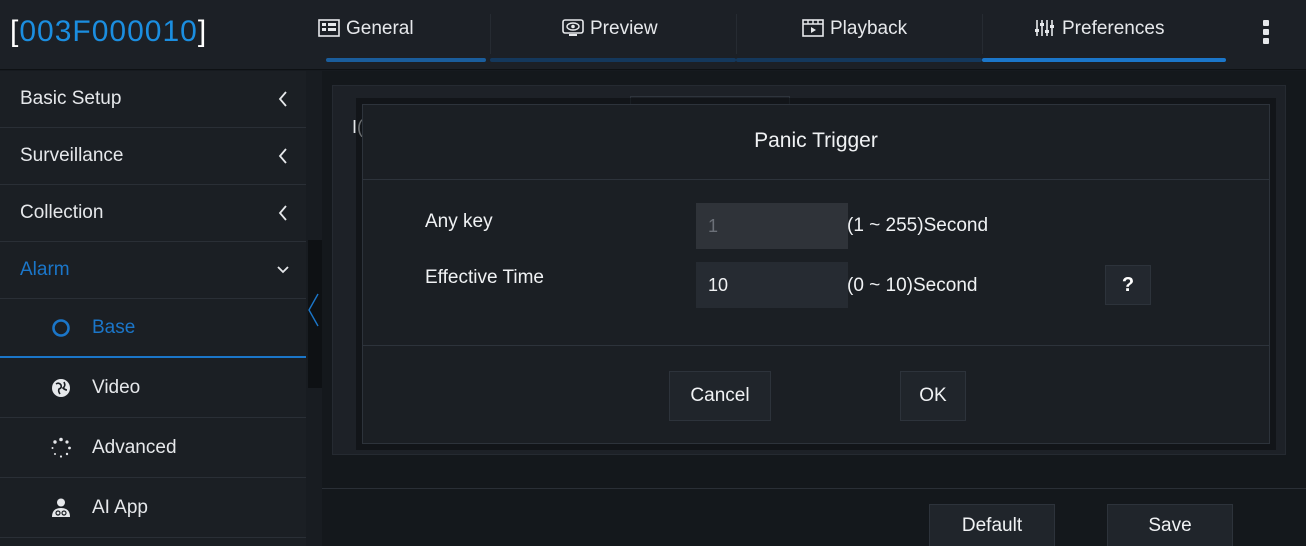 Image resolution: width=1306 pixels, height=546 pixels. What do you see at coordinates (313, 310) in the screenshot?
I see `collapse-sidebar-icon` at bounding box center [313, 310].